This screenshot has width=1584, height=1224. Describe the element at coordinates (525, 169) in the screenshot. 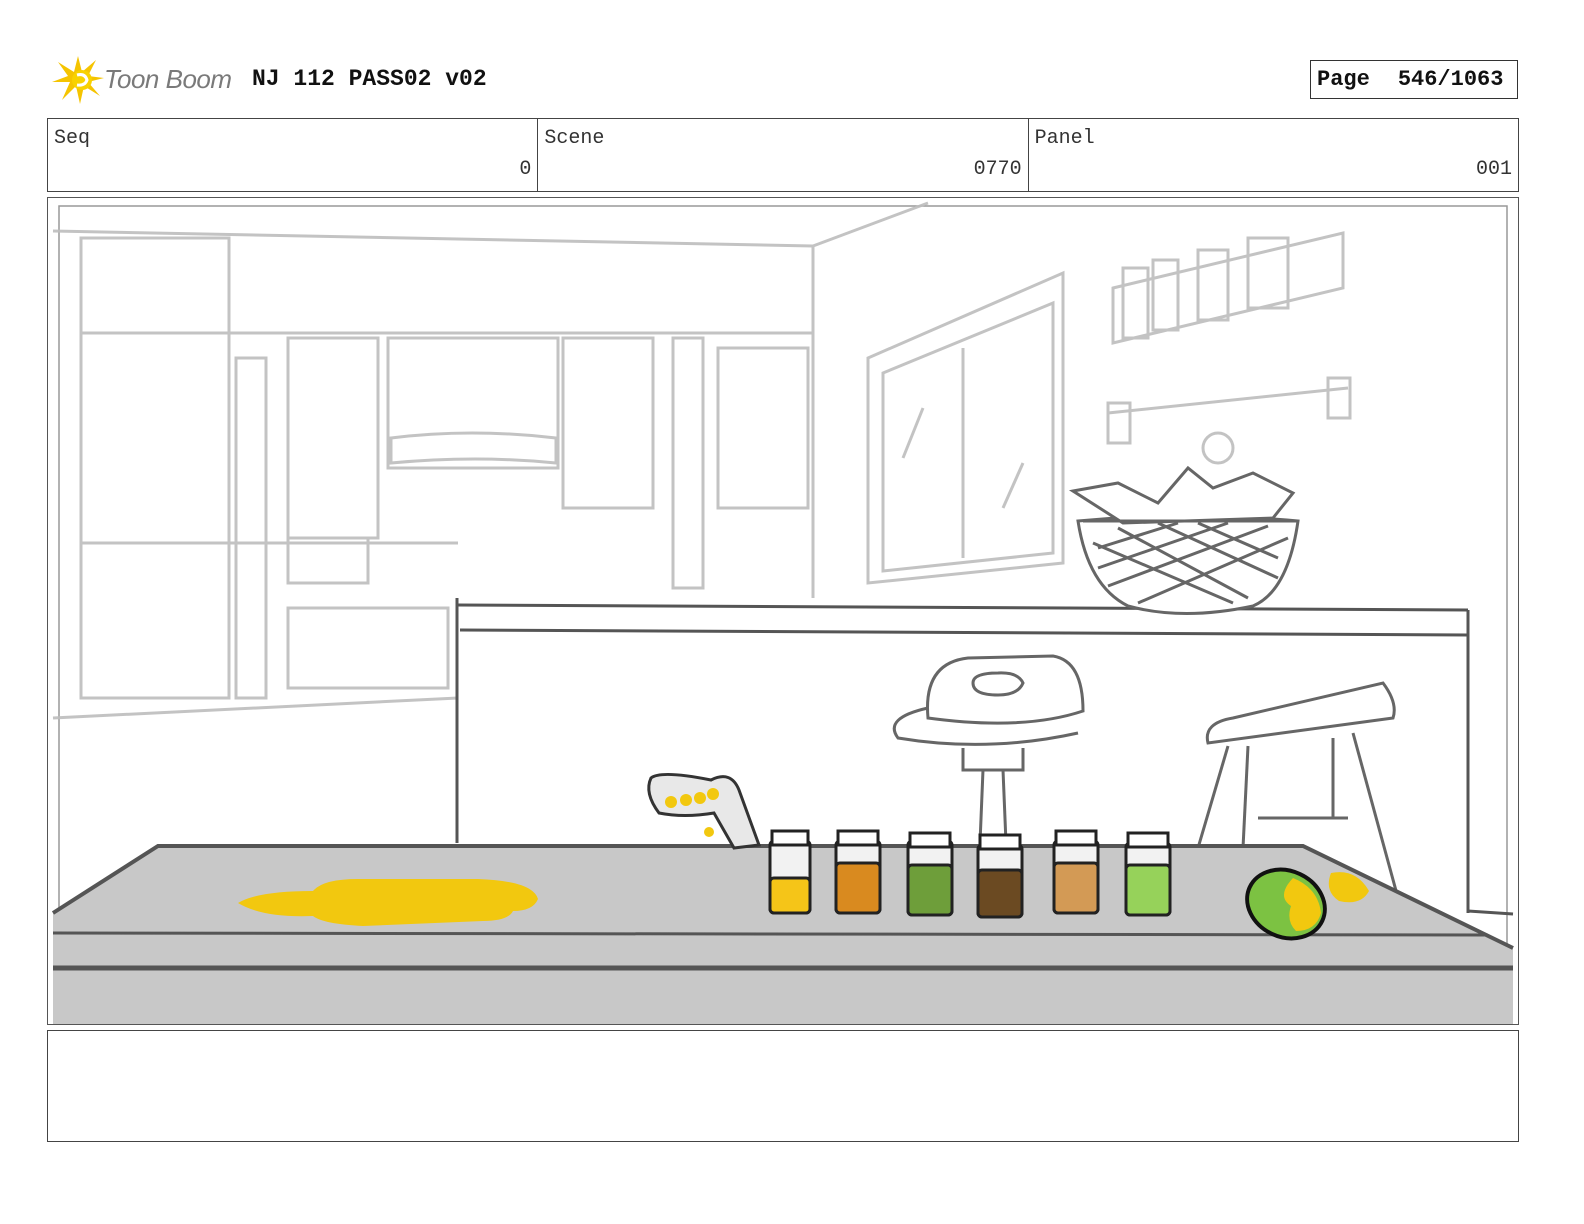

I see `seq-value: 0` at that location.